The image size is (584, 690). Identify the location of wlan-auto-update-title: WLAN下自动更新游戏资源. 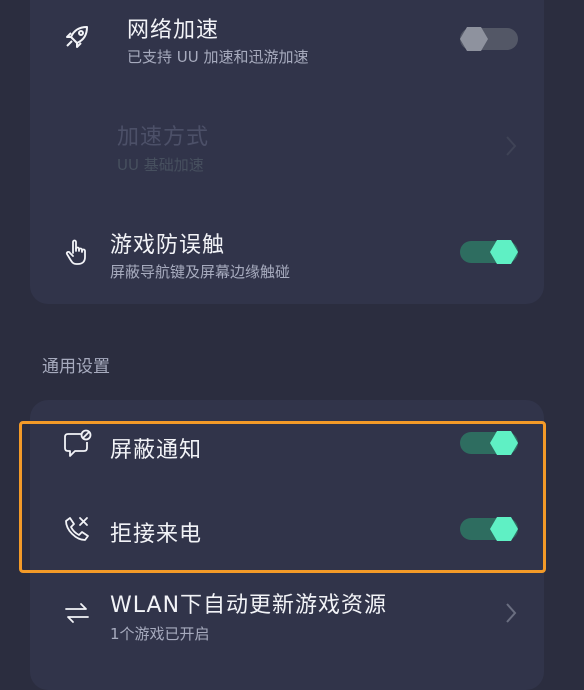
(249, 605).